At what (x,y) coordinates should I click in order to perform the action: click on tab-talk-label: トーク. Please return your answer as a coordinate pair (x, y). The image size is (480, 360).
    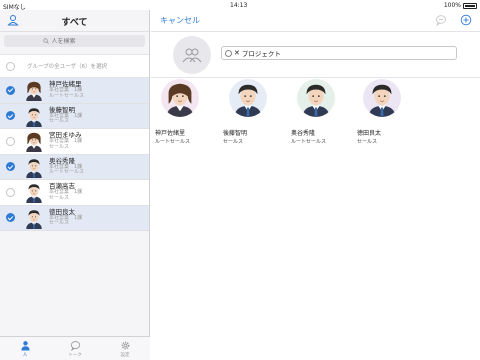
    Looking at the image, I should click on (75, 355).